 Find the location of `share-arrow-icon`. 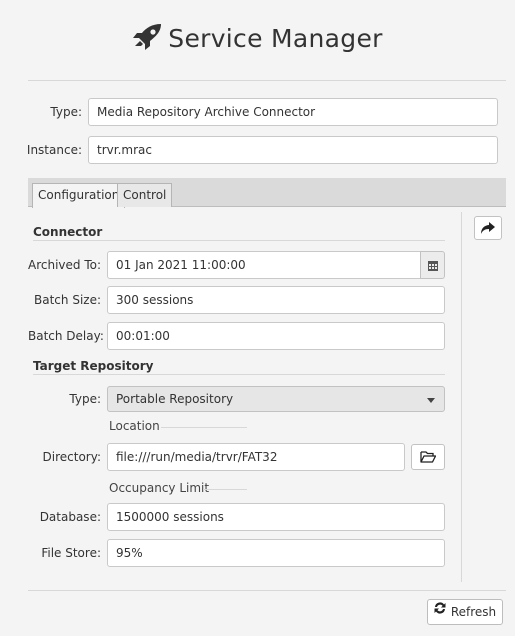

share-arrow-icon is located at coordinates (488, 230).